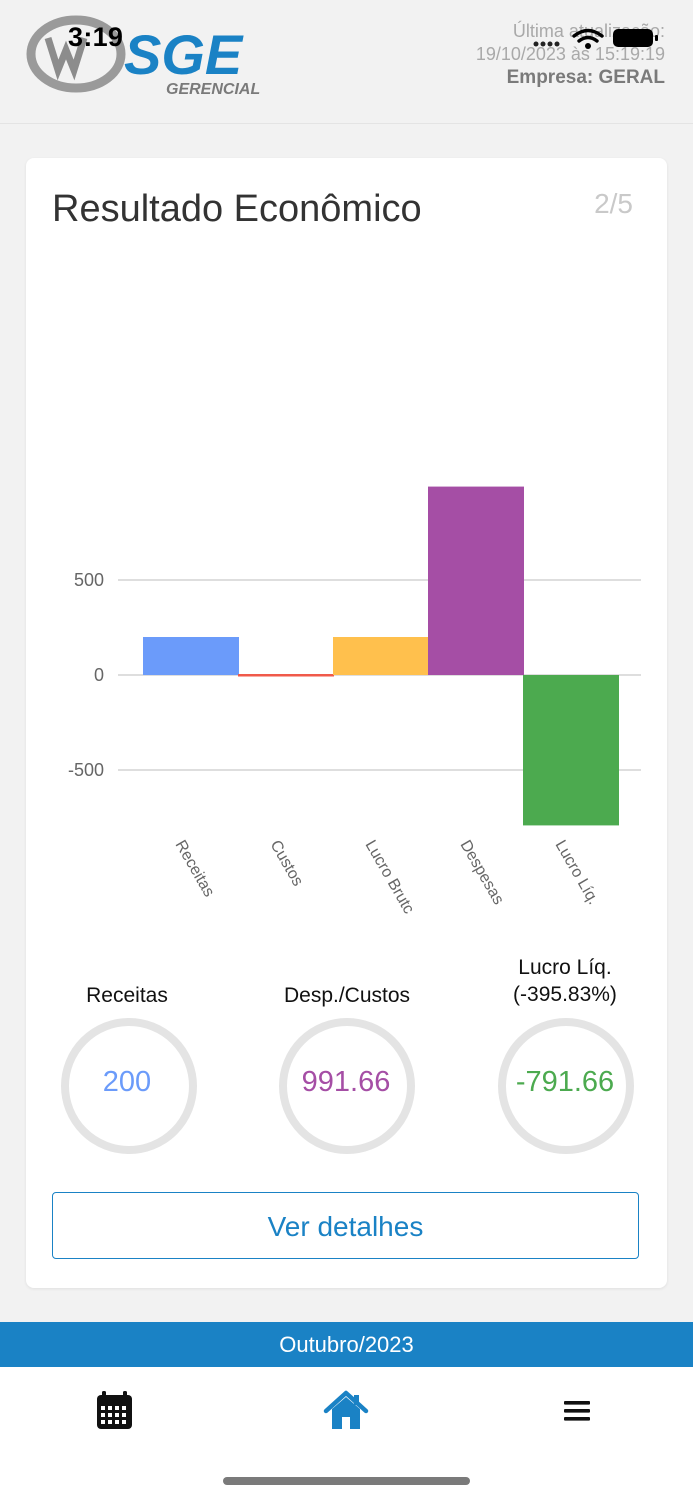 The image size is (693, 1500). I want to click on x-category-label: Lucro Brutc, so click(390, 877).